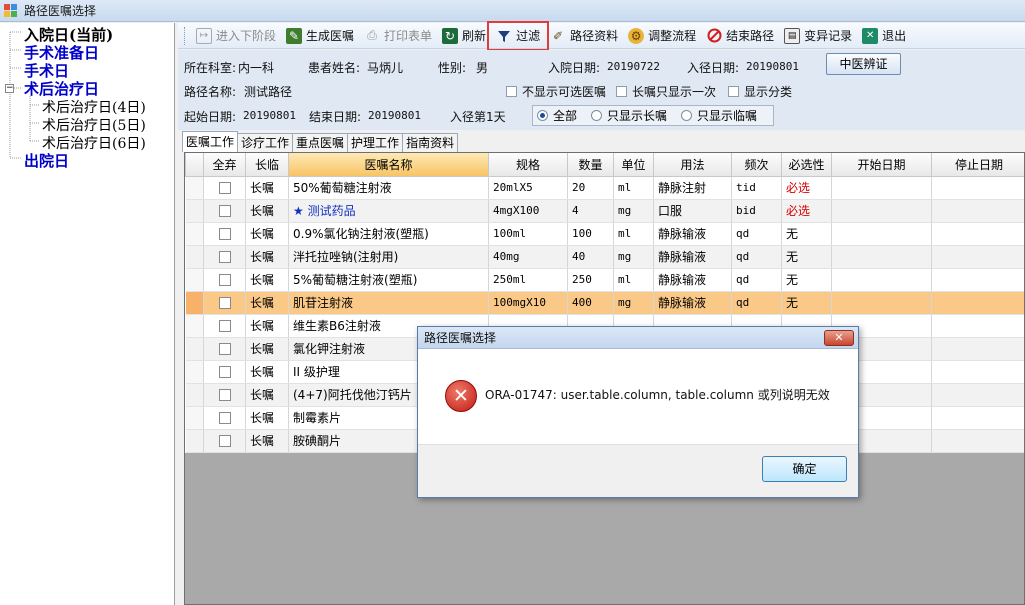 This screenshot has width=1025, height=605. Describe the element at coordinates (398, 36) in the screenshot. I see `print-form-button: ⎙ 打印表单` at that location.